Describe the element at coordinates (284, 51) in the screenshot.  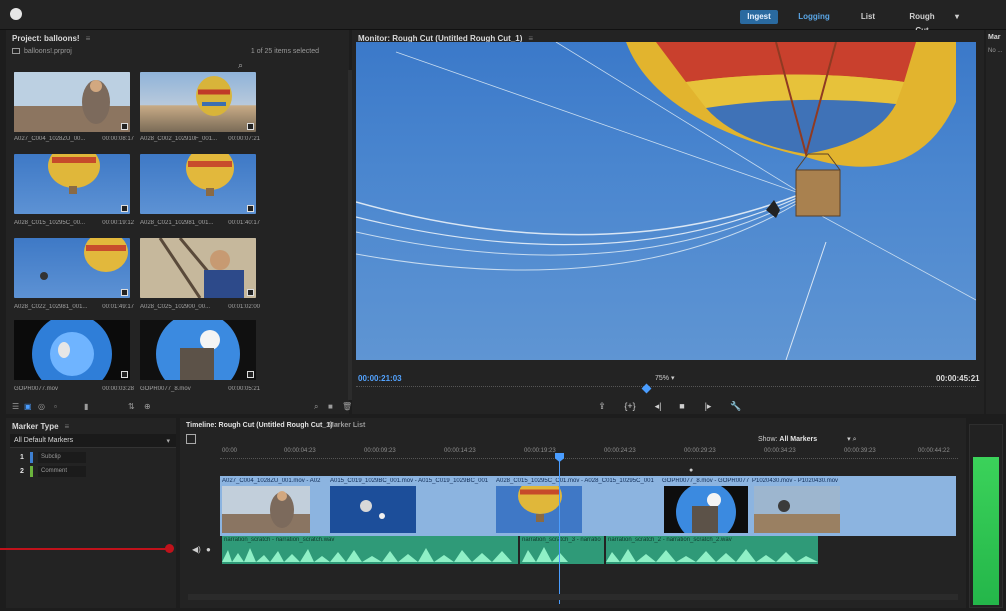
I see `selection-count: 1 of 25 items selected` at that location.